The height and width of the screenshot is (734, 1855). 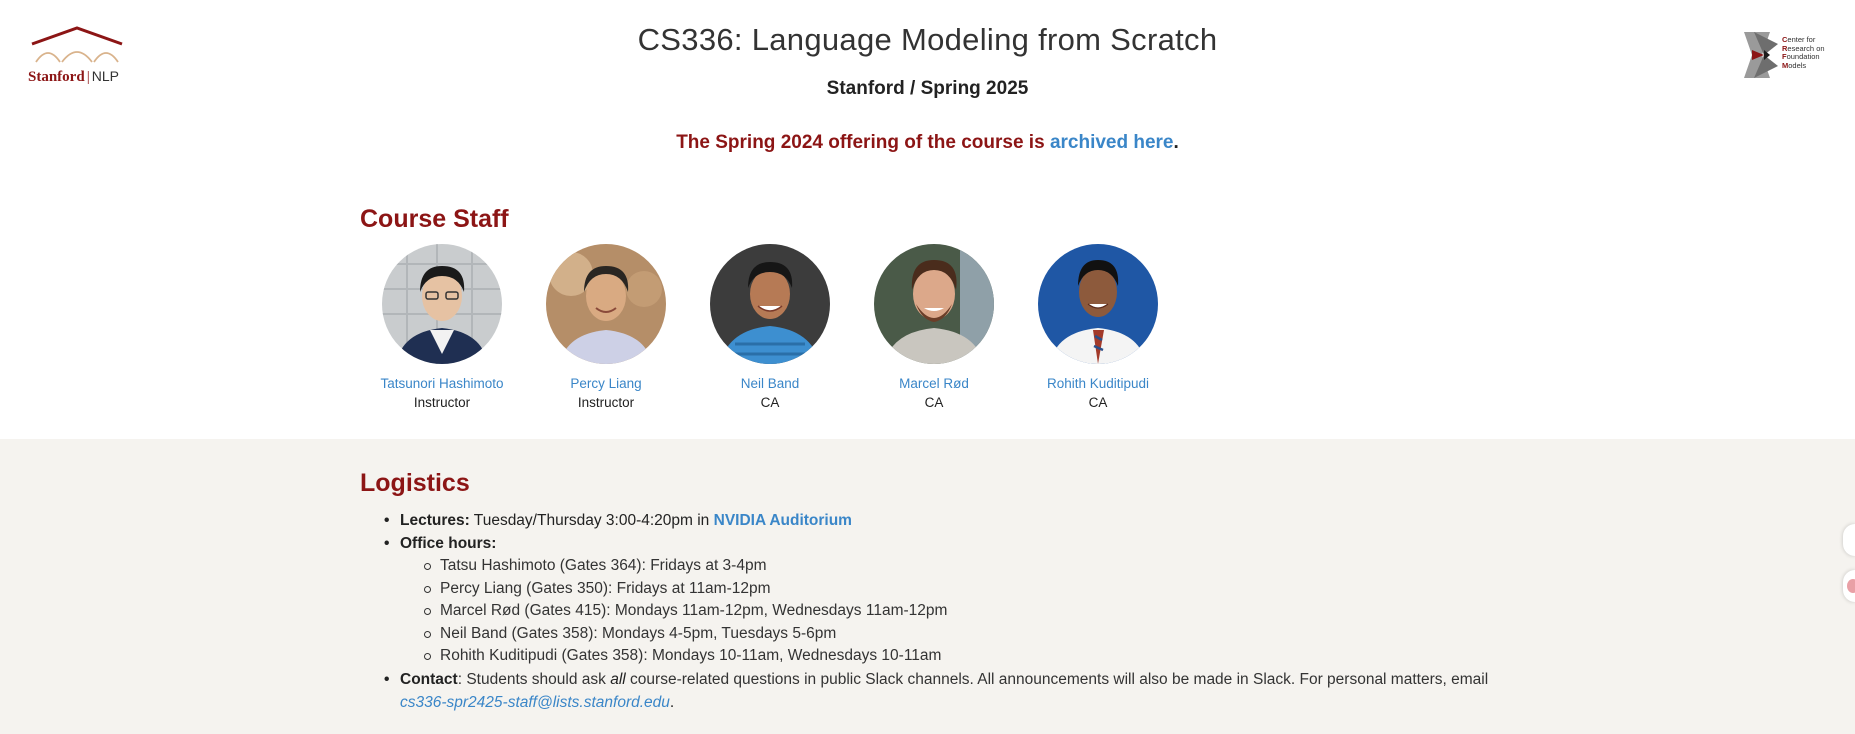 I want to click on staff-card: Percy Liang Instructor, so click(x=606, y=327).